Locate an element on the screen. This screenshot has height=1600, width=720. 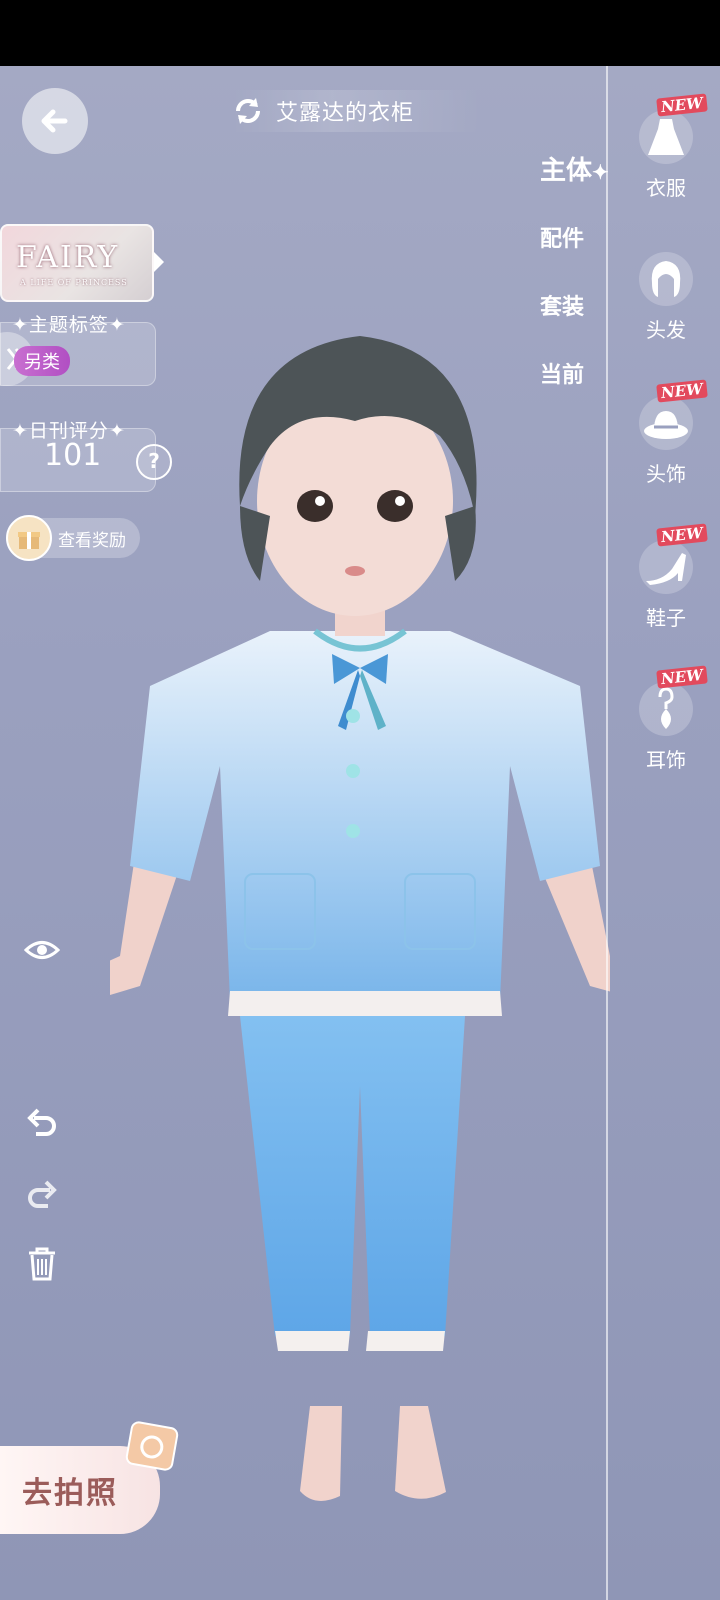
sidebar-item-shoes: NEW 鞋子 is located at coordinates (668, 577).